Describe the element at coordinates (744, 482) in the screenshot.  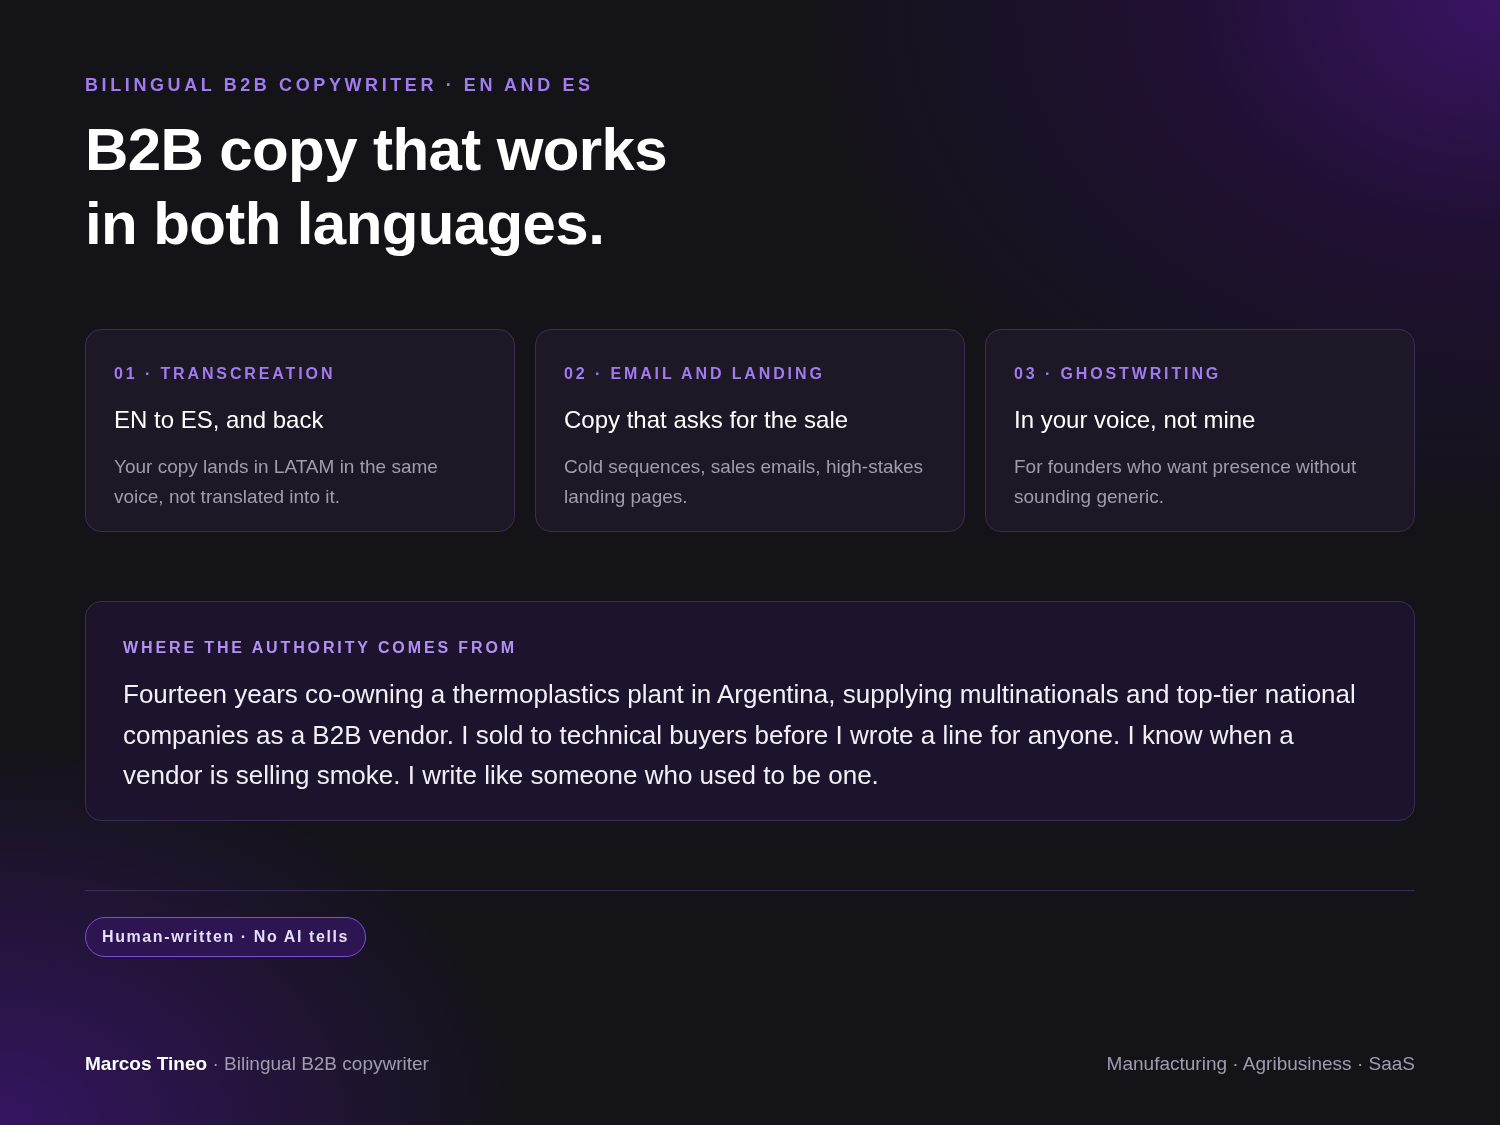
I see `card-description: Cold sequences, sales emails, high-stakes landing pages.` at that location.